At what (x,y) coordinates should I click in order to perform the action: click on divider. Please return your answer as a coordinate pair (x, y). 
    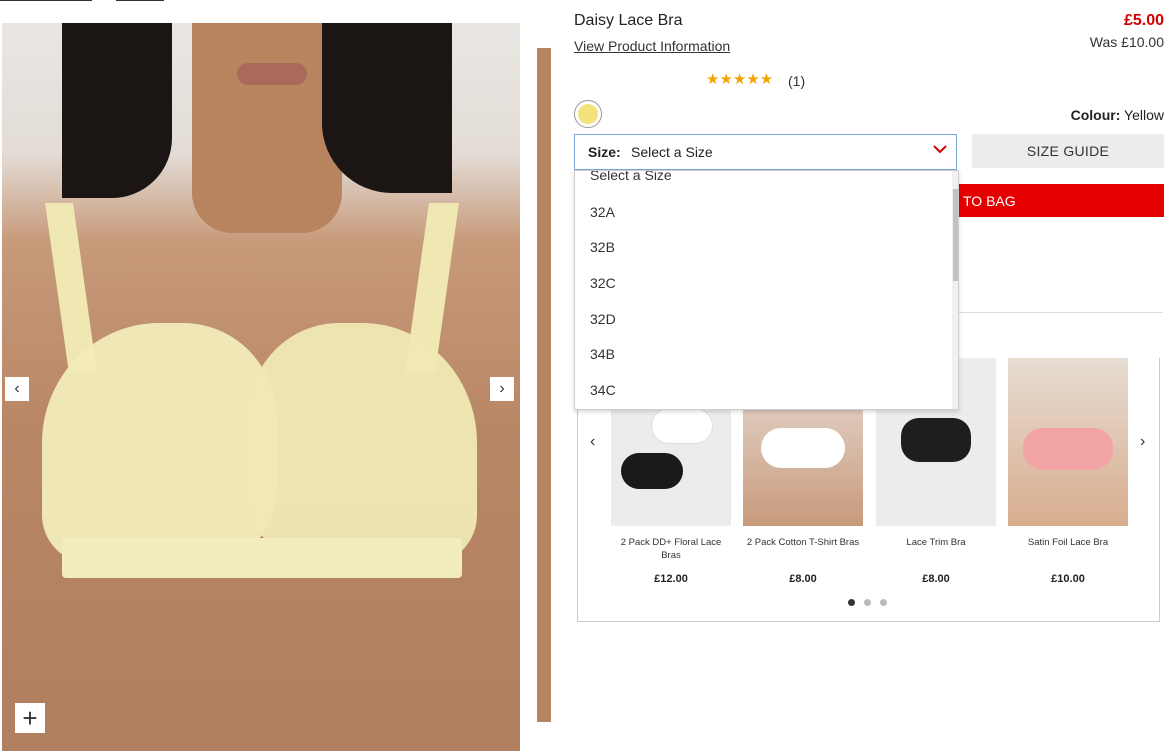
    Looking at the image, I should click on (1060, 312).